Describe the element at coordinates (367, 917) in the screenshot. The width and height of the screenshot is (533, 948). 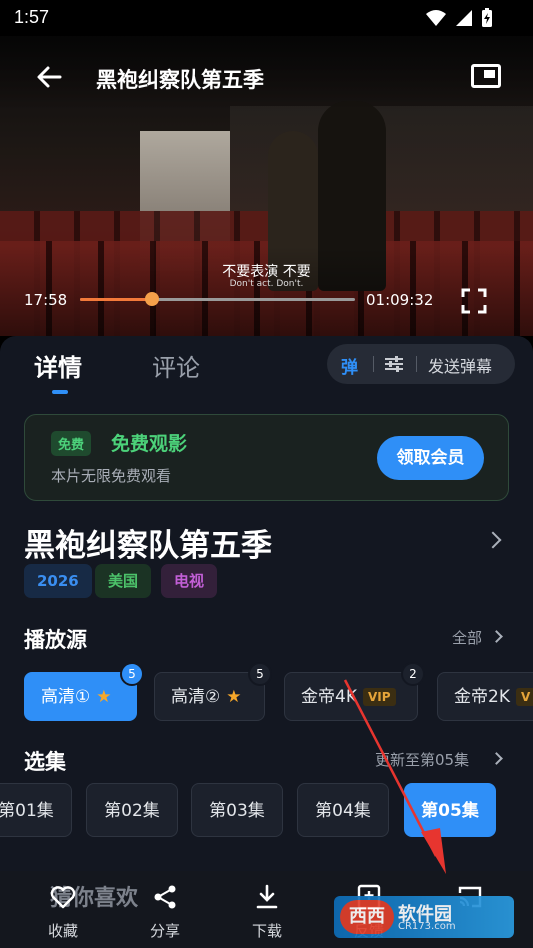
I see `watermark-logo-mark: 西西` at that location.